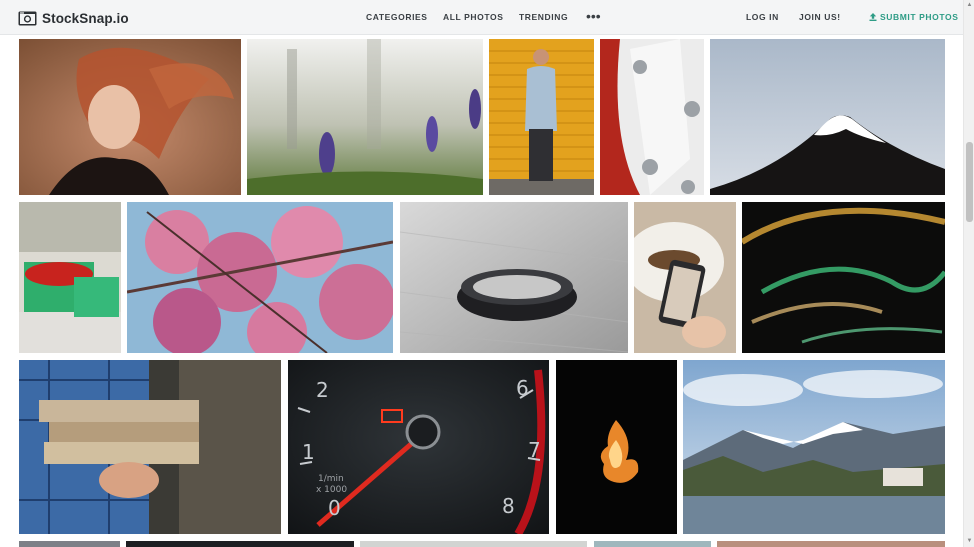  What do you see at coordinates (593, 16) in the screenshot?
I see `nav-more-menu: •••` at bounding box center [593, 16].